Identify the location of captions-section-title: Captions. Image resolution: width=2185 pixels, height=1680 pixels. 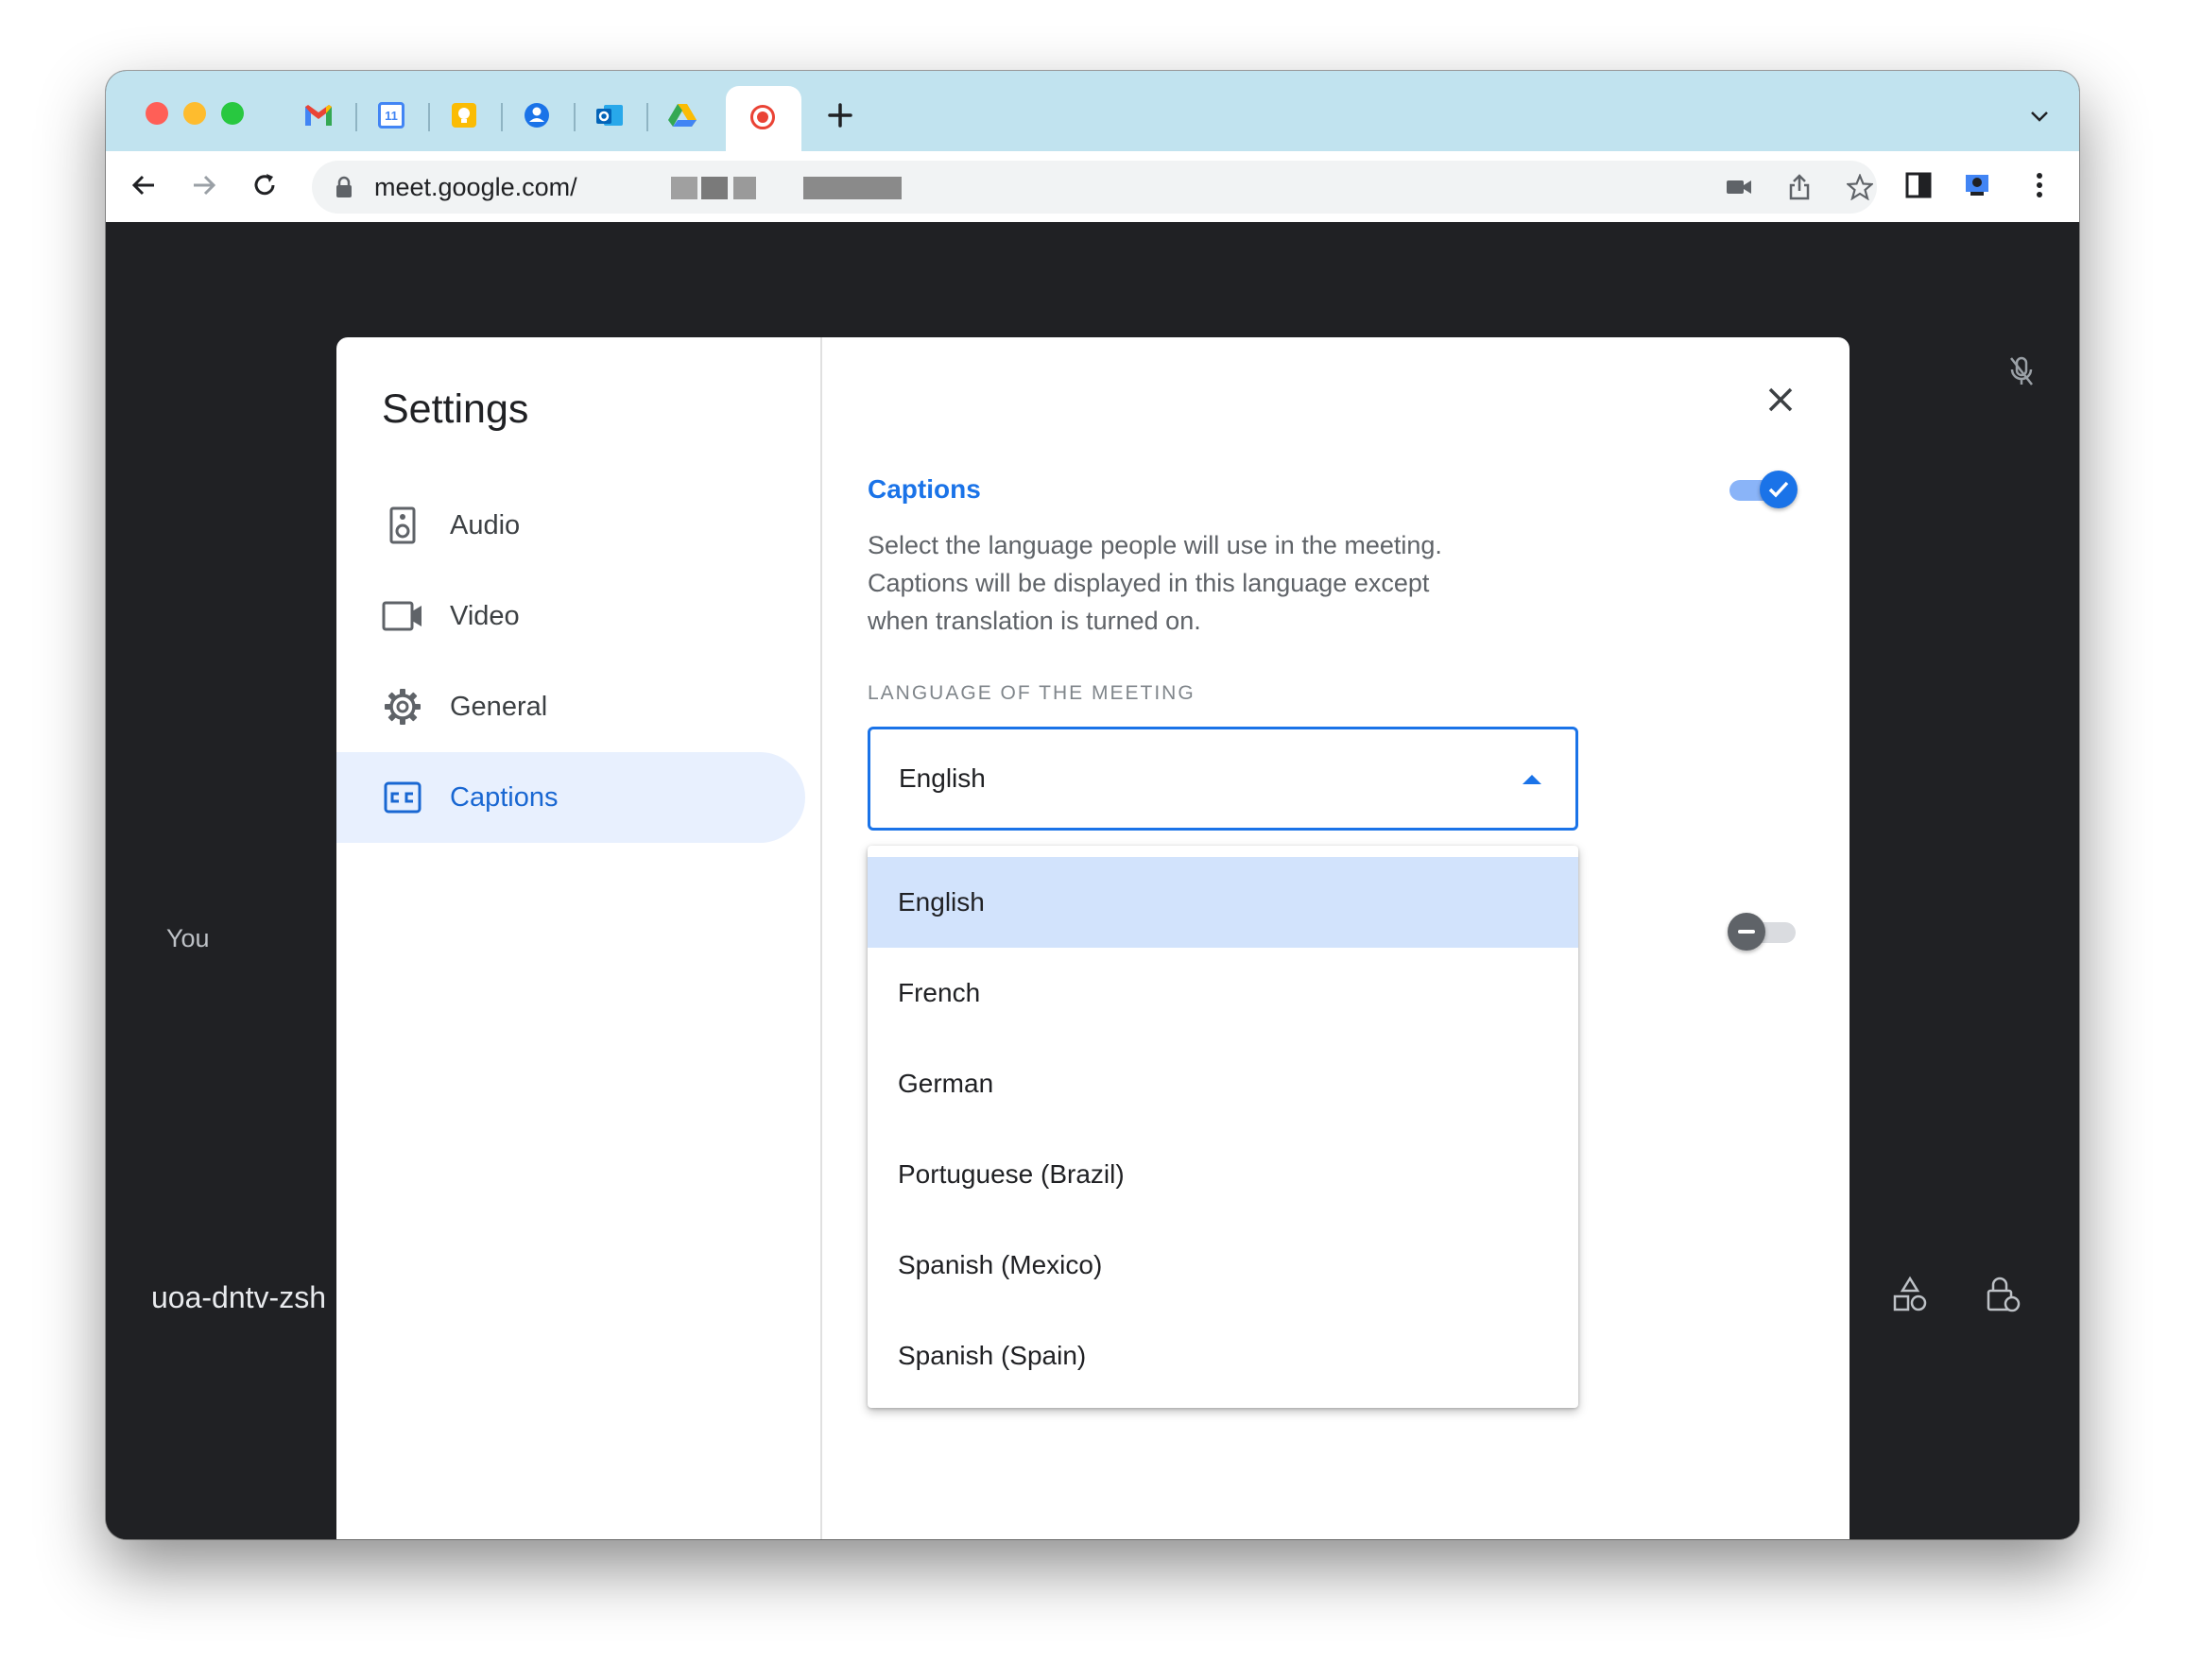
(924, 489).